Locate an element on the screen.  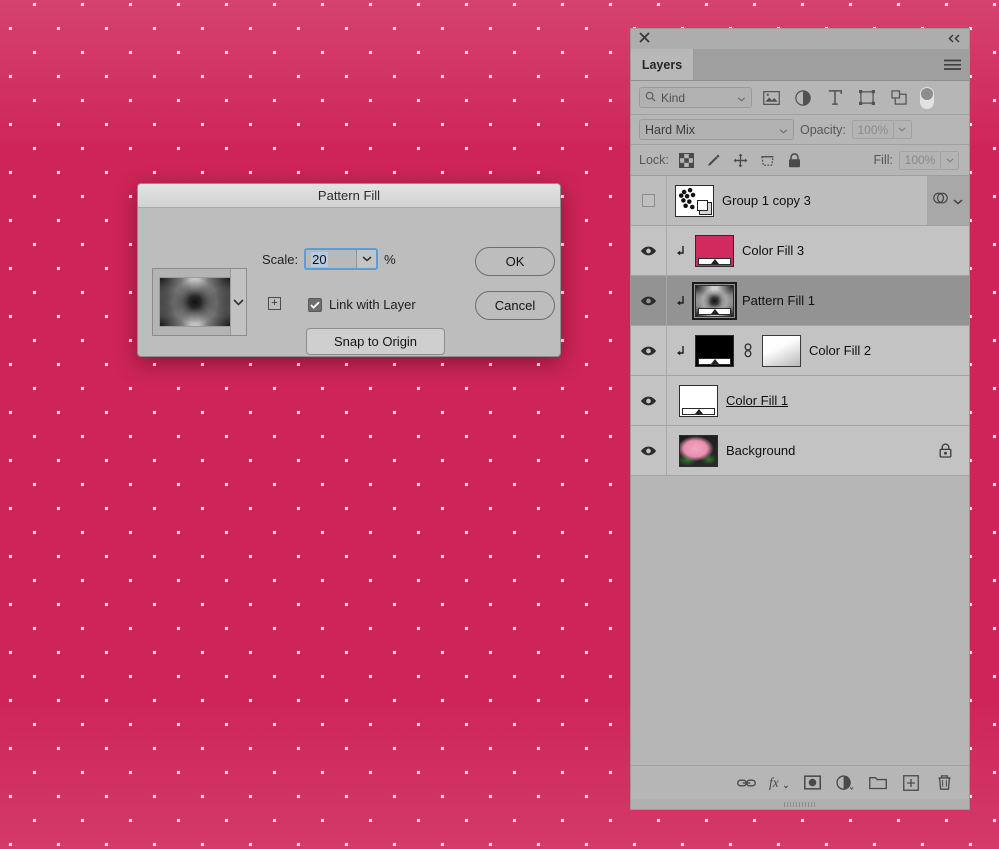
table-row: Group 1 copy 3 is located at coordinates (800, 201).